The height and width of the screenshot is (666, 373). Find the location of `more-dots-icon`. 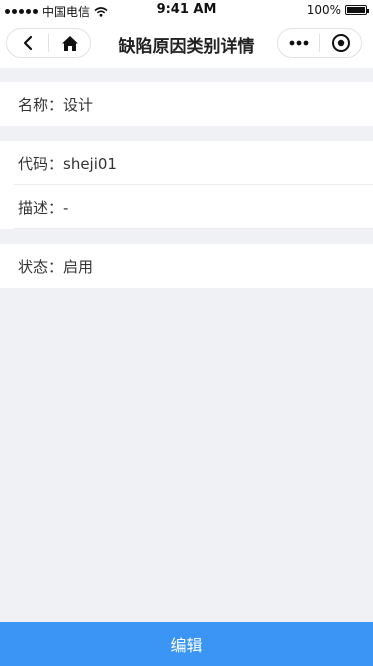

more-dots-icon is located at coordinates (298, 43).